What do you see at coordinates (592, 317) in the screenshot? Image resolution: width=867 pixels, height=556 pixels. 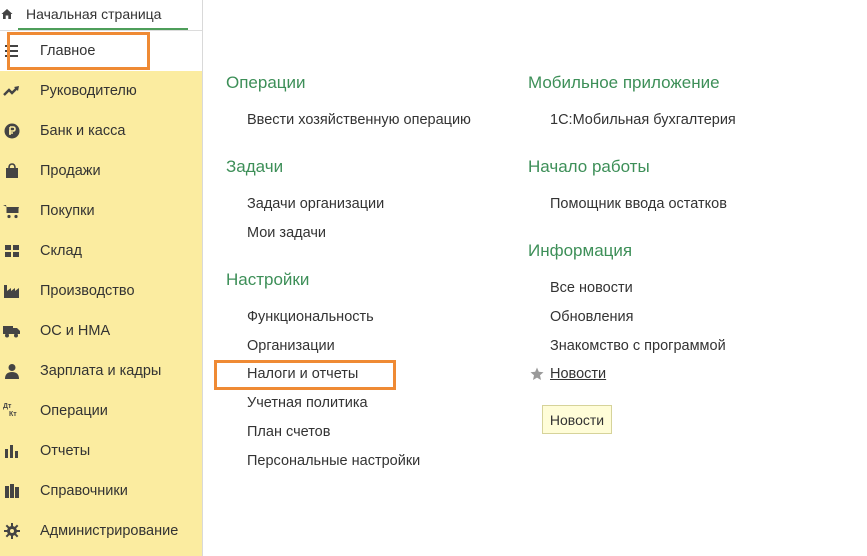 I see `link-updates: Обновления` at bounding box center [592, 317].